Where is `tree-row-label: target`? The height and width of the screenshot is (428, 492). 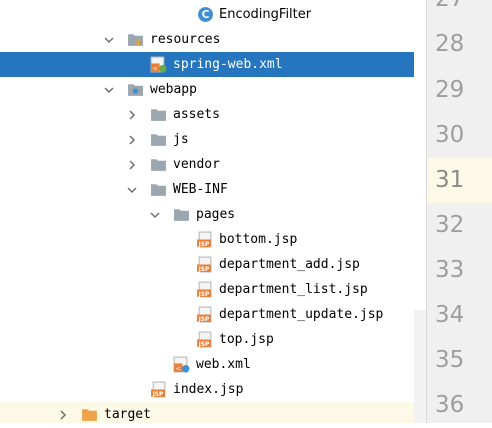
tree-row-label: target is located at coordinates (127, 414).